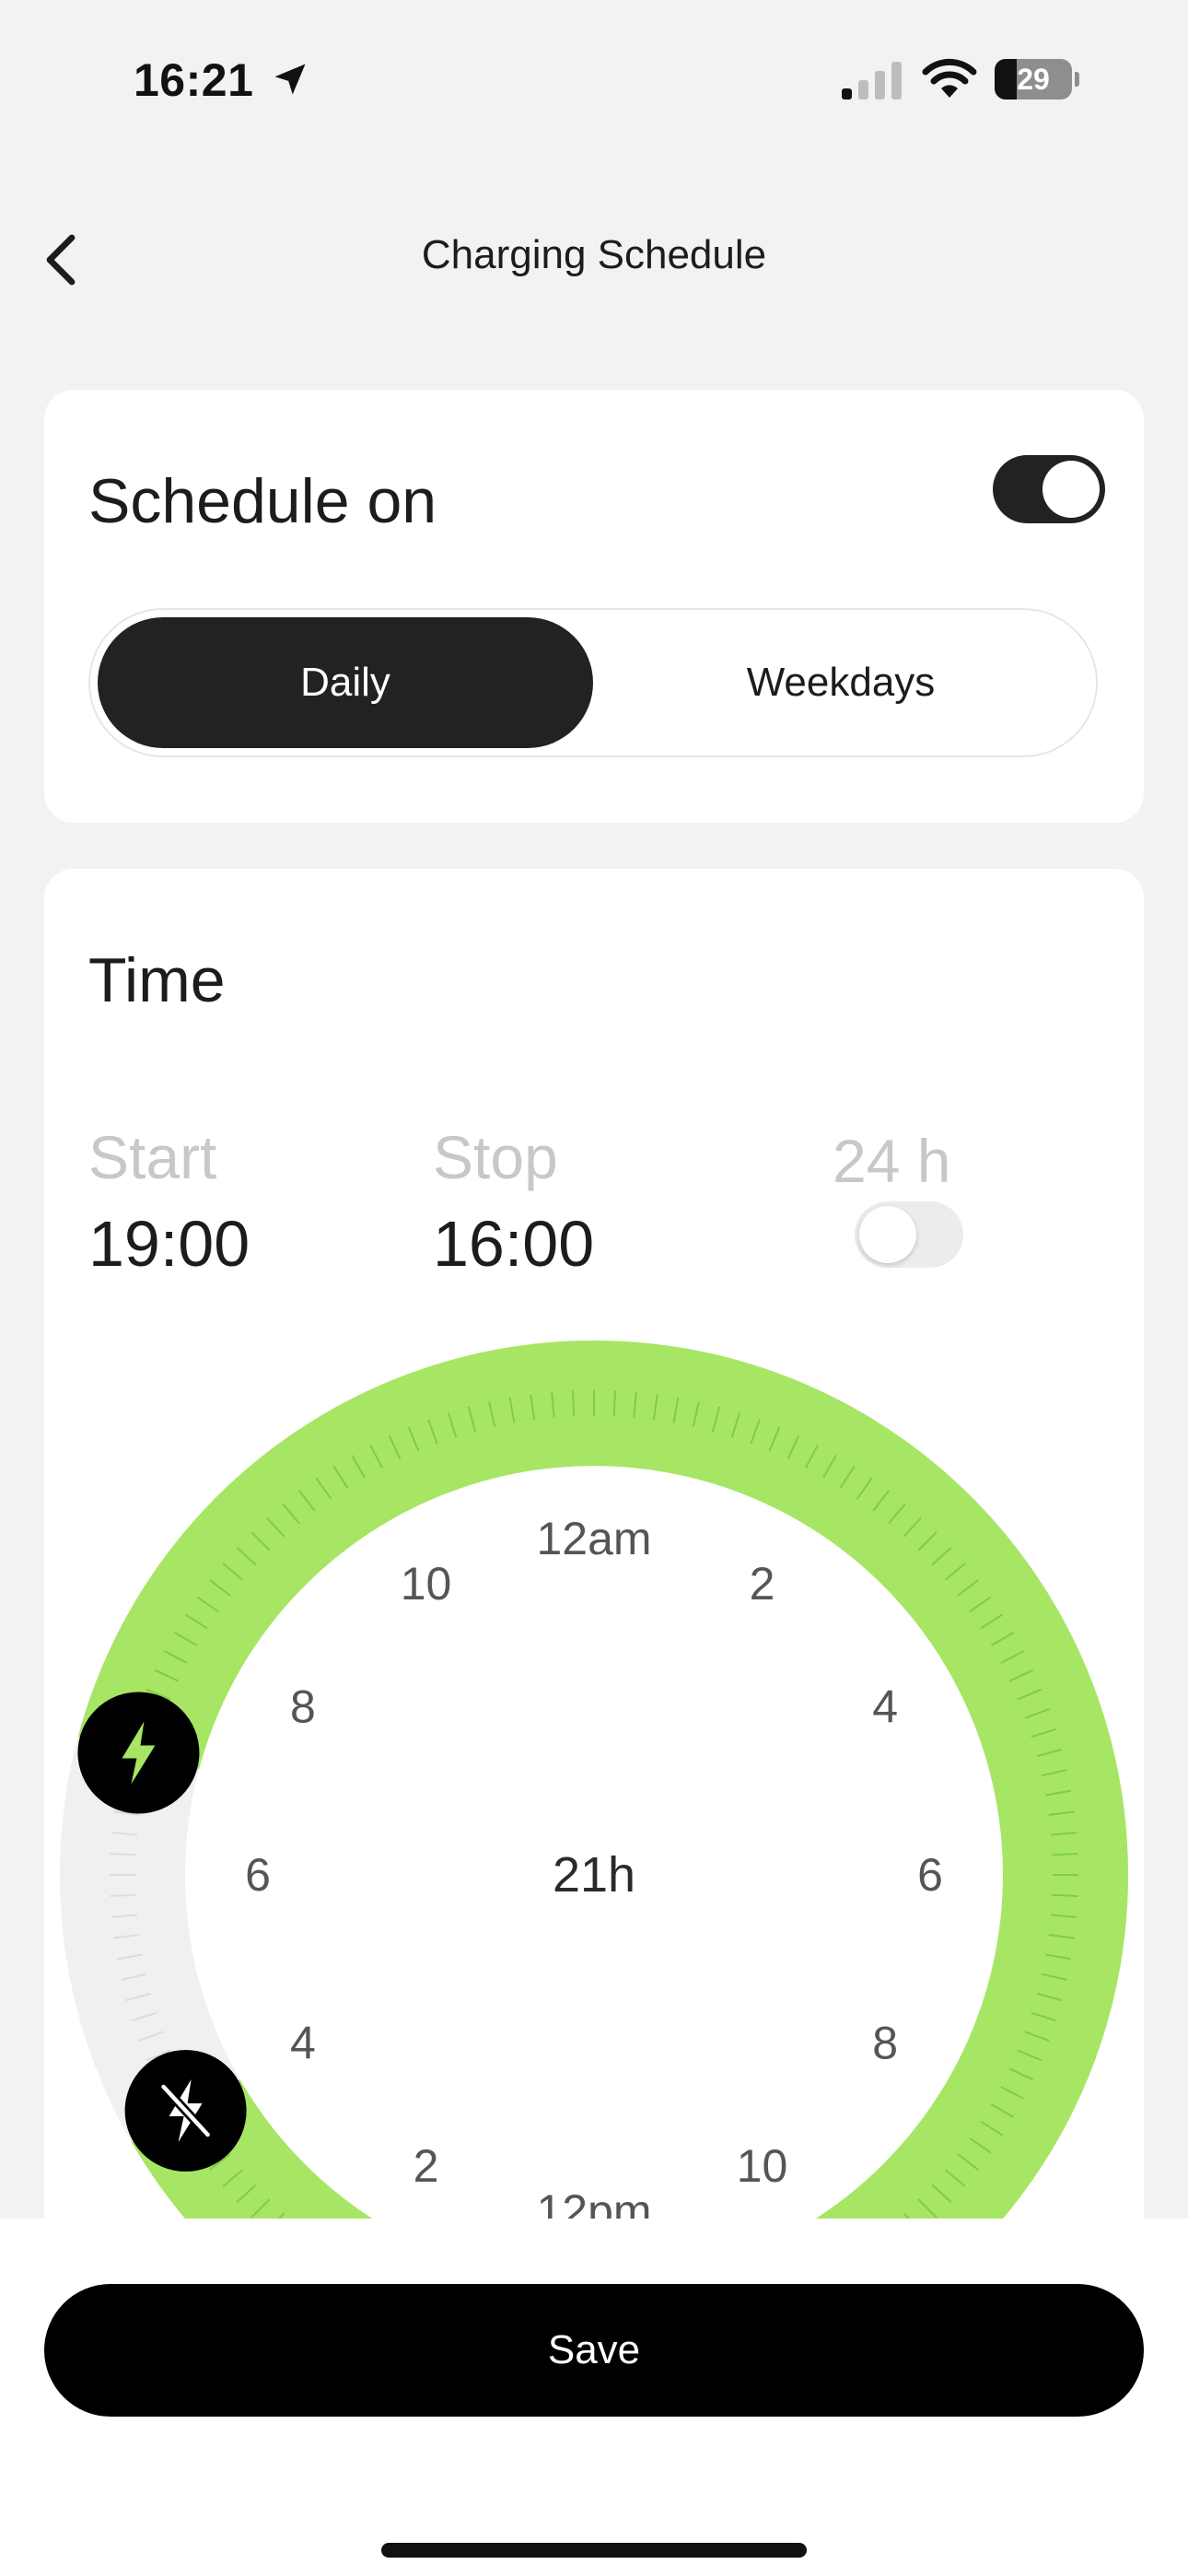 This screenshot has height=2576, width=1188. What do you see at coordinates (290, 79) in the screenshot?
I see `location-arrow-icon` at bounding box center [290, 79].